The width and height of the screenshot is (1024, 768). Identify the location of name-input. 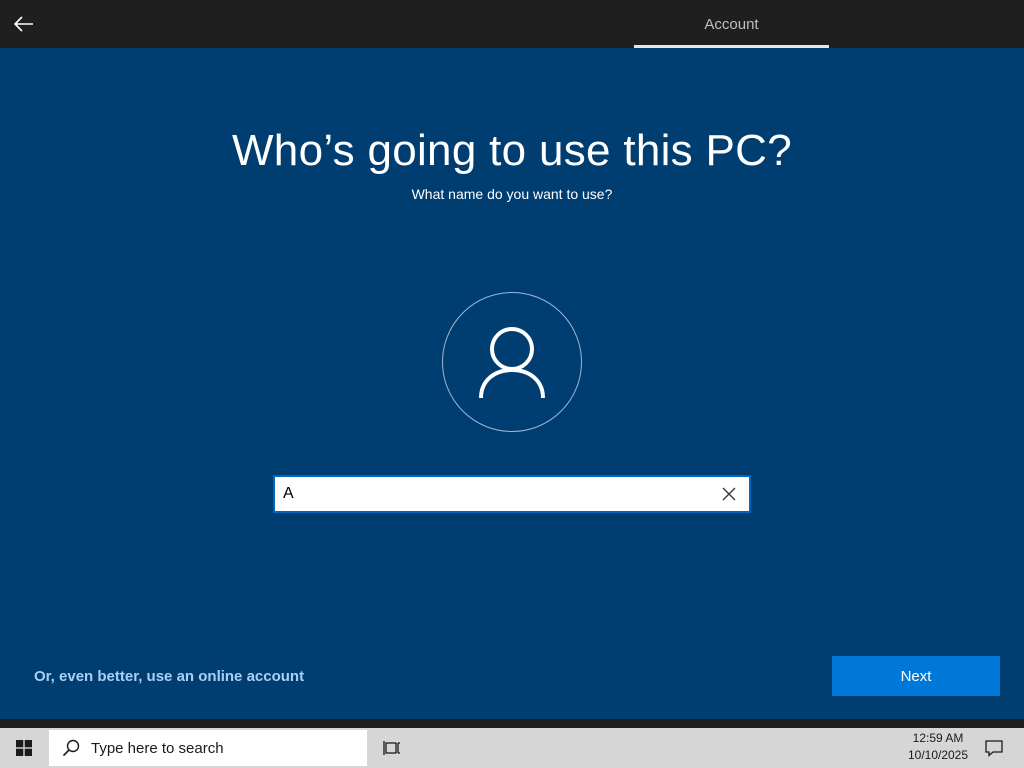
(493, 494).